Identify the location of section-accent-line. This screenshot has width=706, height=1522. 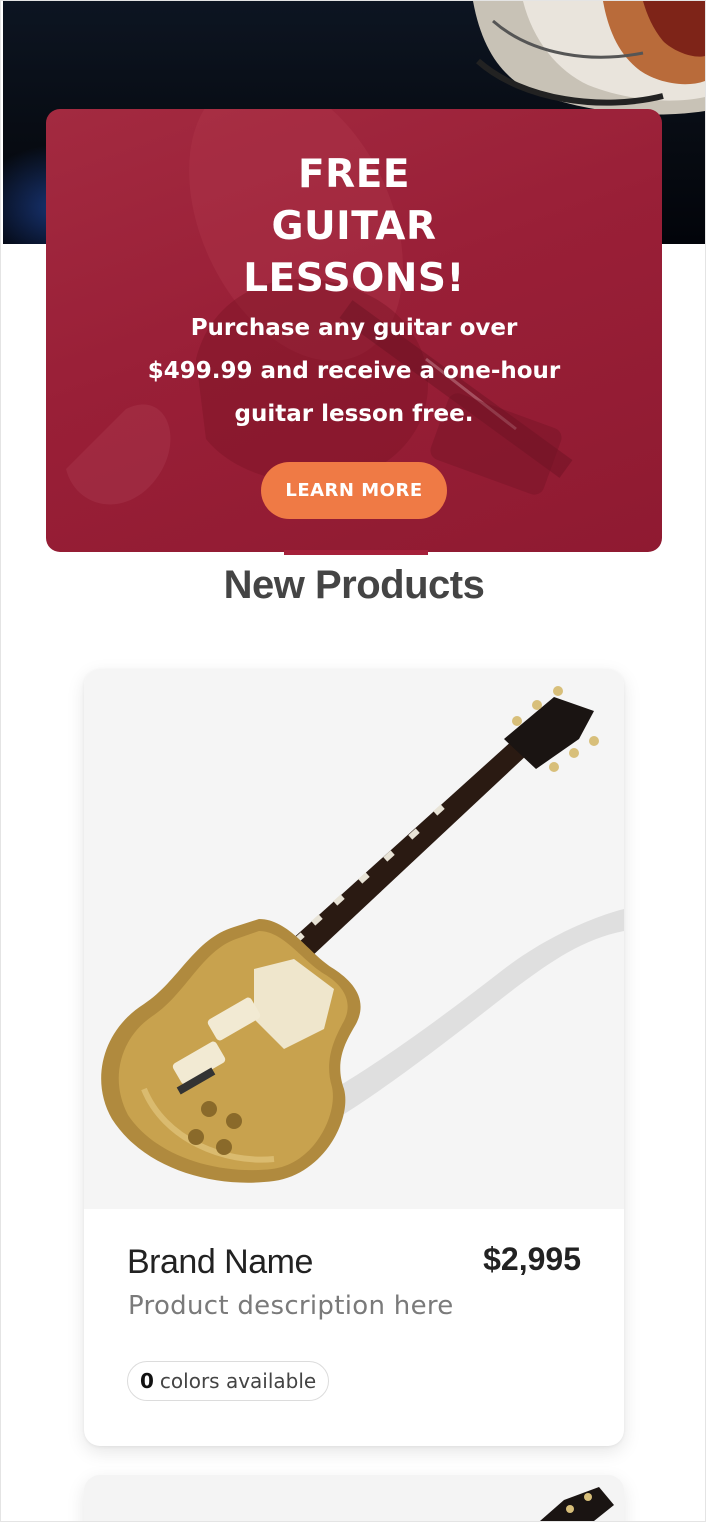
(356, 552).